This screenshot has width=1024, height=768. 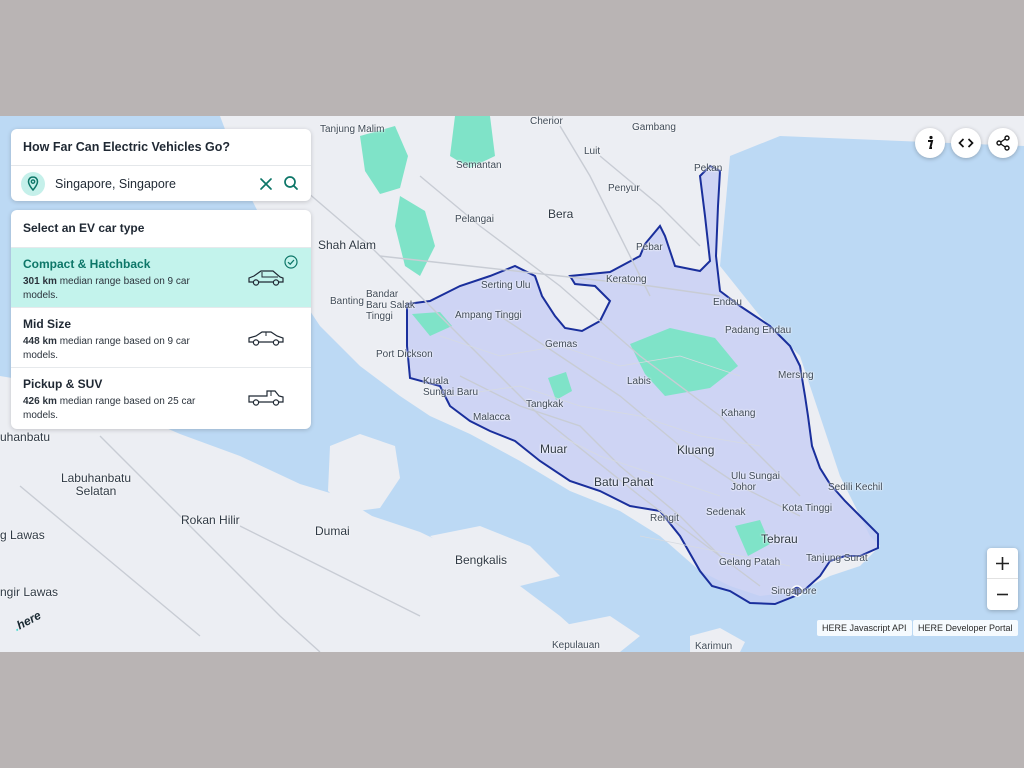 What do you see at coordinates (794, 591) in the screenshot?
I see `map-label: Singapore` at bounding box center [794, 591].